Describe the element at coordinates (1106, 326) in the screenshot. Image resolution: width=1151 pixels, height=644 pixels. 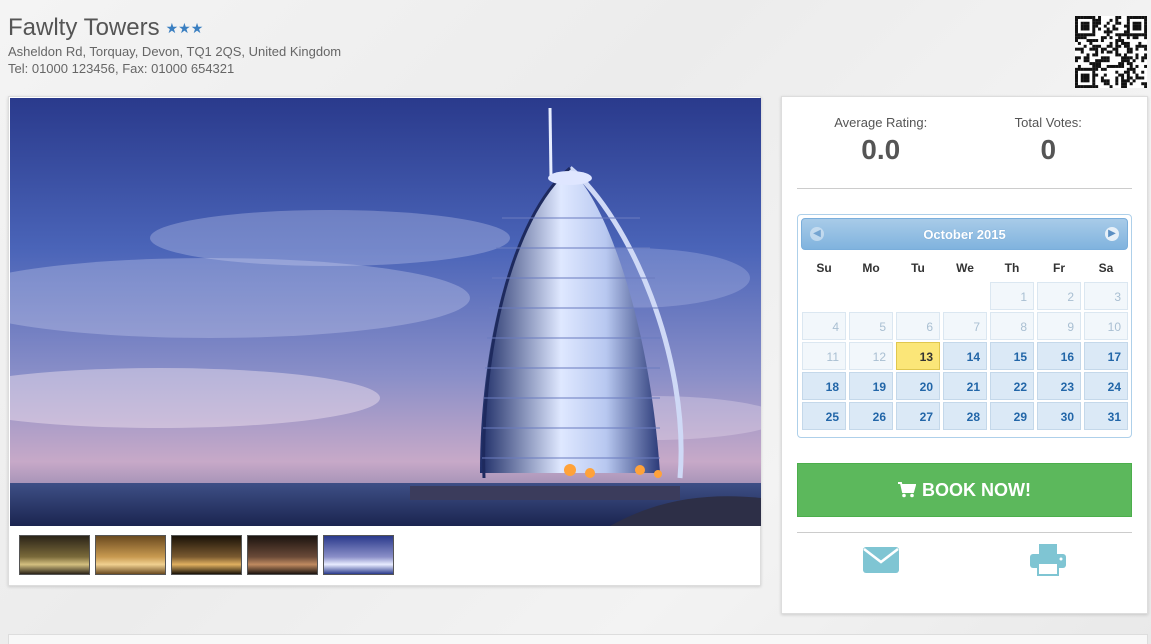
I see `calendar-day: 10` at that location.